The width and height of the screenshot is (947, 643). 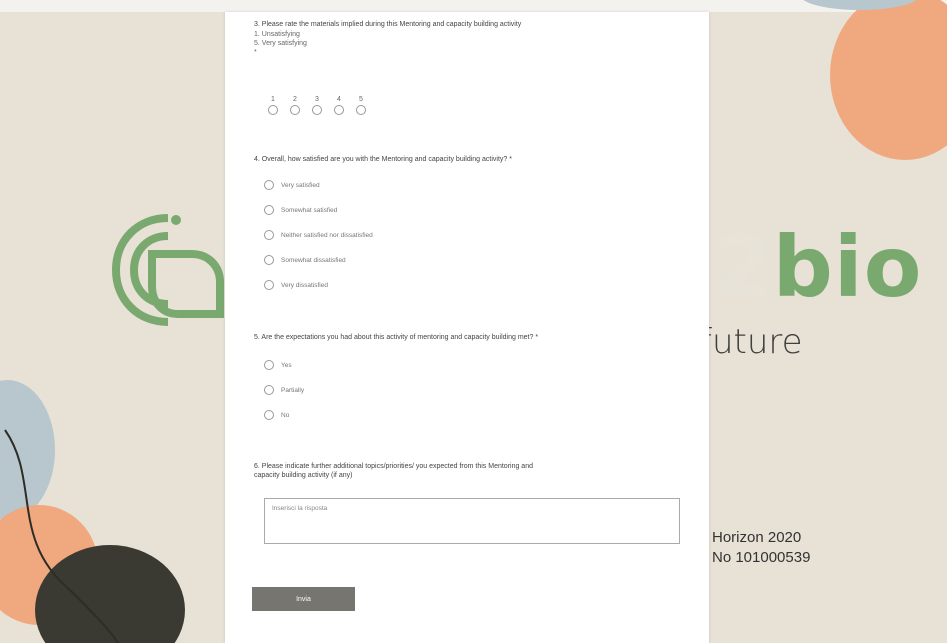 What do you see at coordinates (277, 34) in the screenshot?
I see `question-3-scale-low: 1. Unsatisfying` at bounding box center [277, 34].